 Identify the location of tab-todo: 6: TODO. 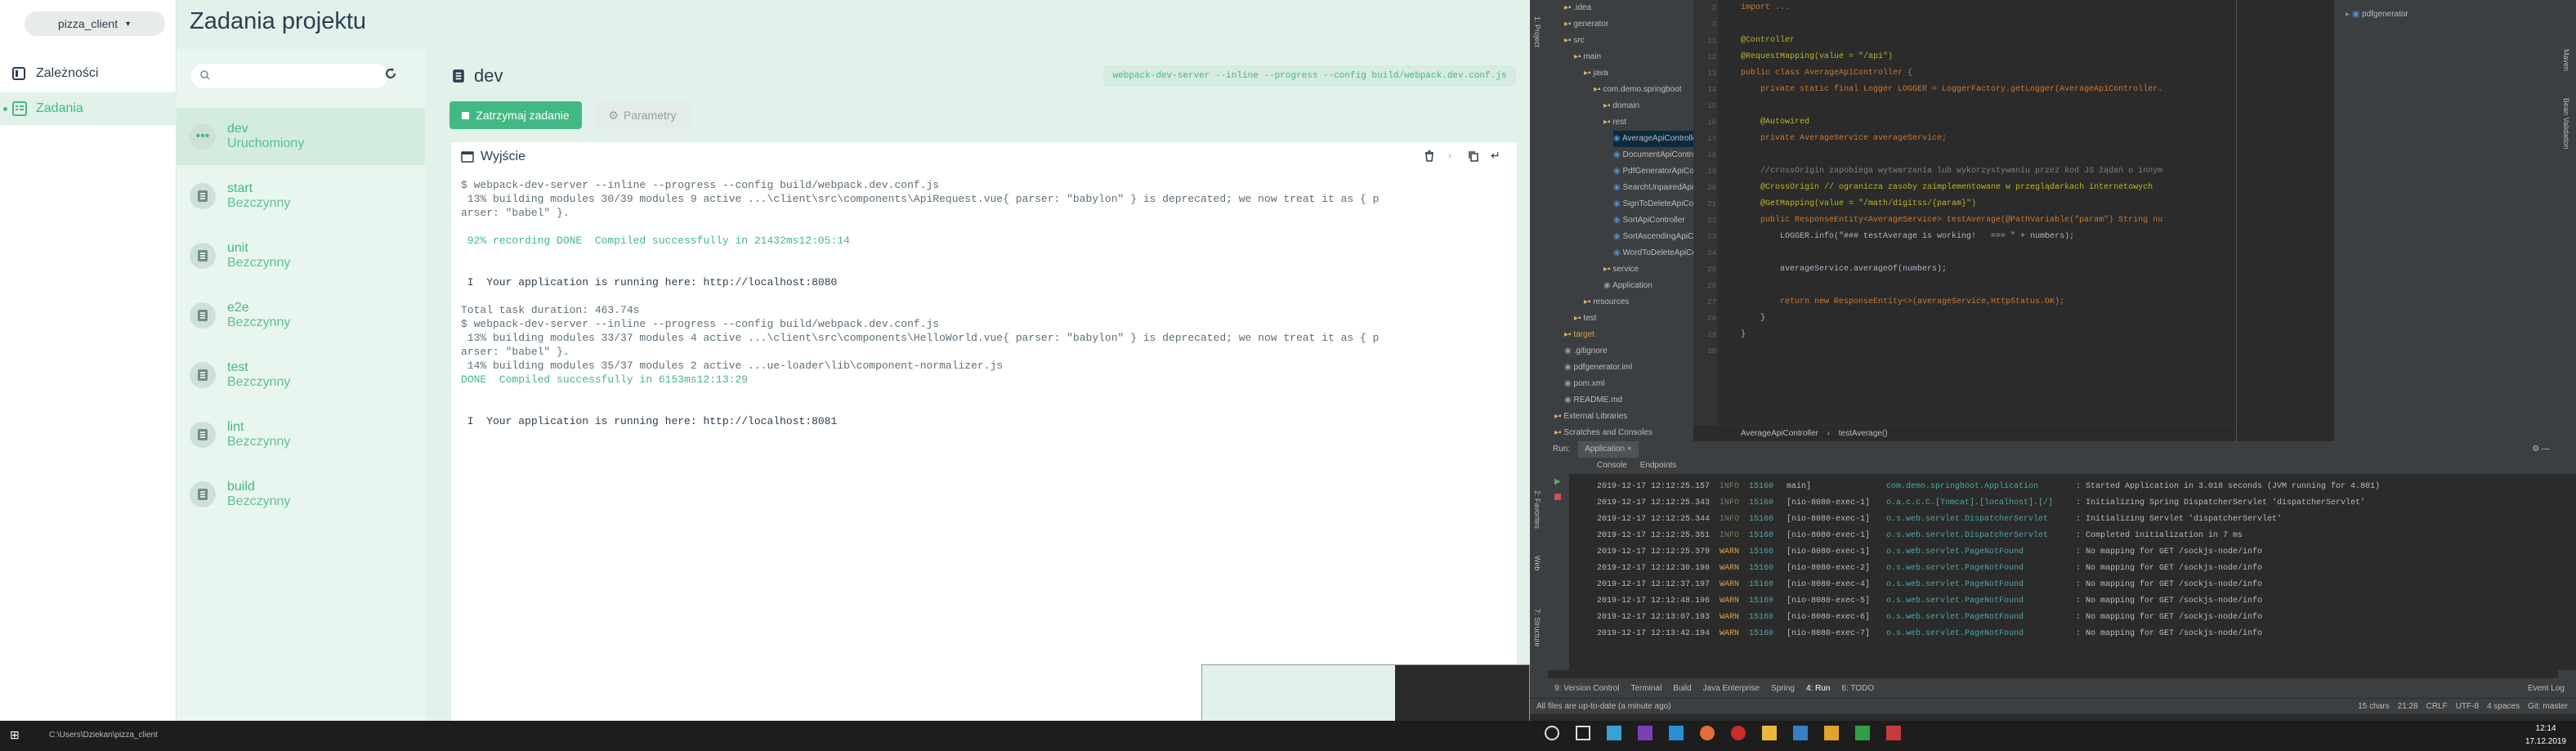
(1857, 688).